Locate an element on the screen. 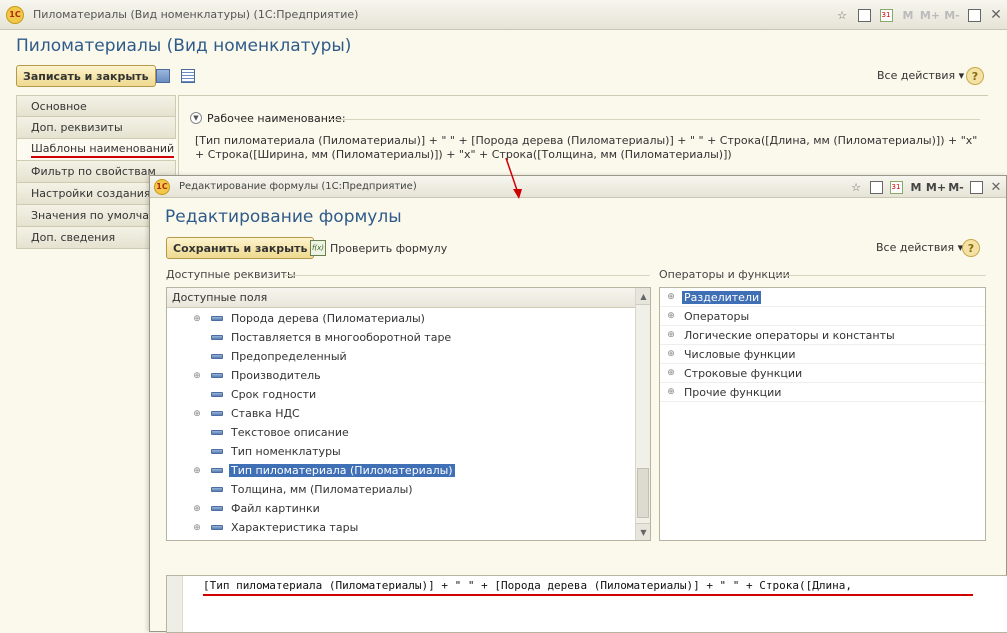 This screenshot has height=633, width=1007. editor-gutter is located at coordinates (175, 604).